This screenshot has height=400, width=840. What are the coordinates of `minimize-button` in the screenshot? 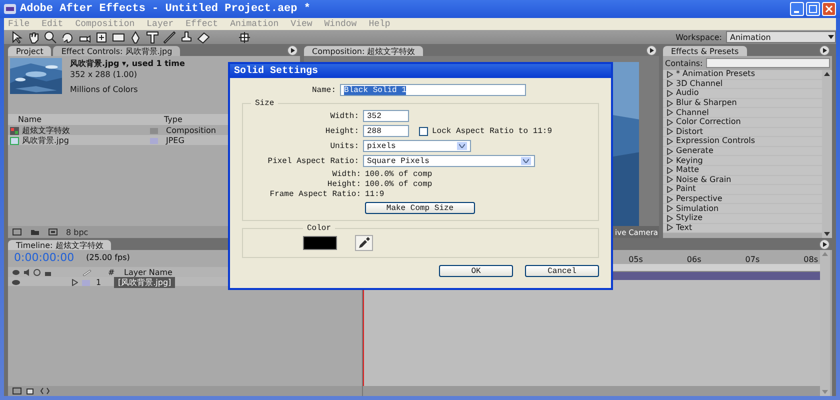 It's located at (797, 9).